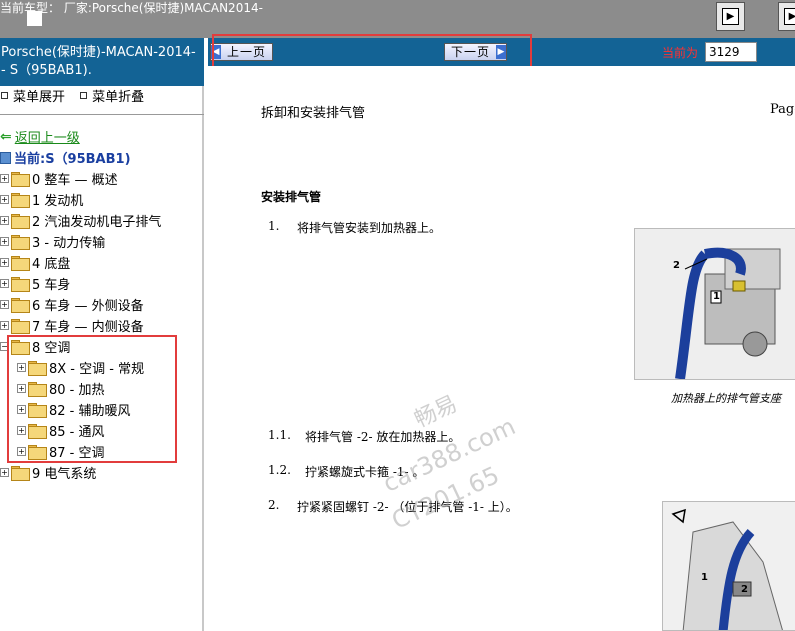 This screenshot has width=795, height=631. What do you see at coordinates (92, 399) in the screenshot?
I see `highlight-box-tree` at bounding box center [92, 399].